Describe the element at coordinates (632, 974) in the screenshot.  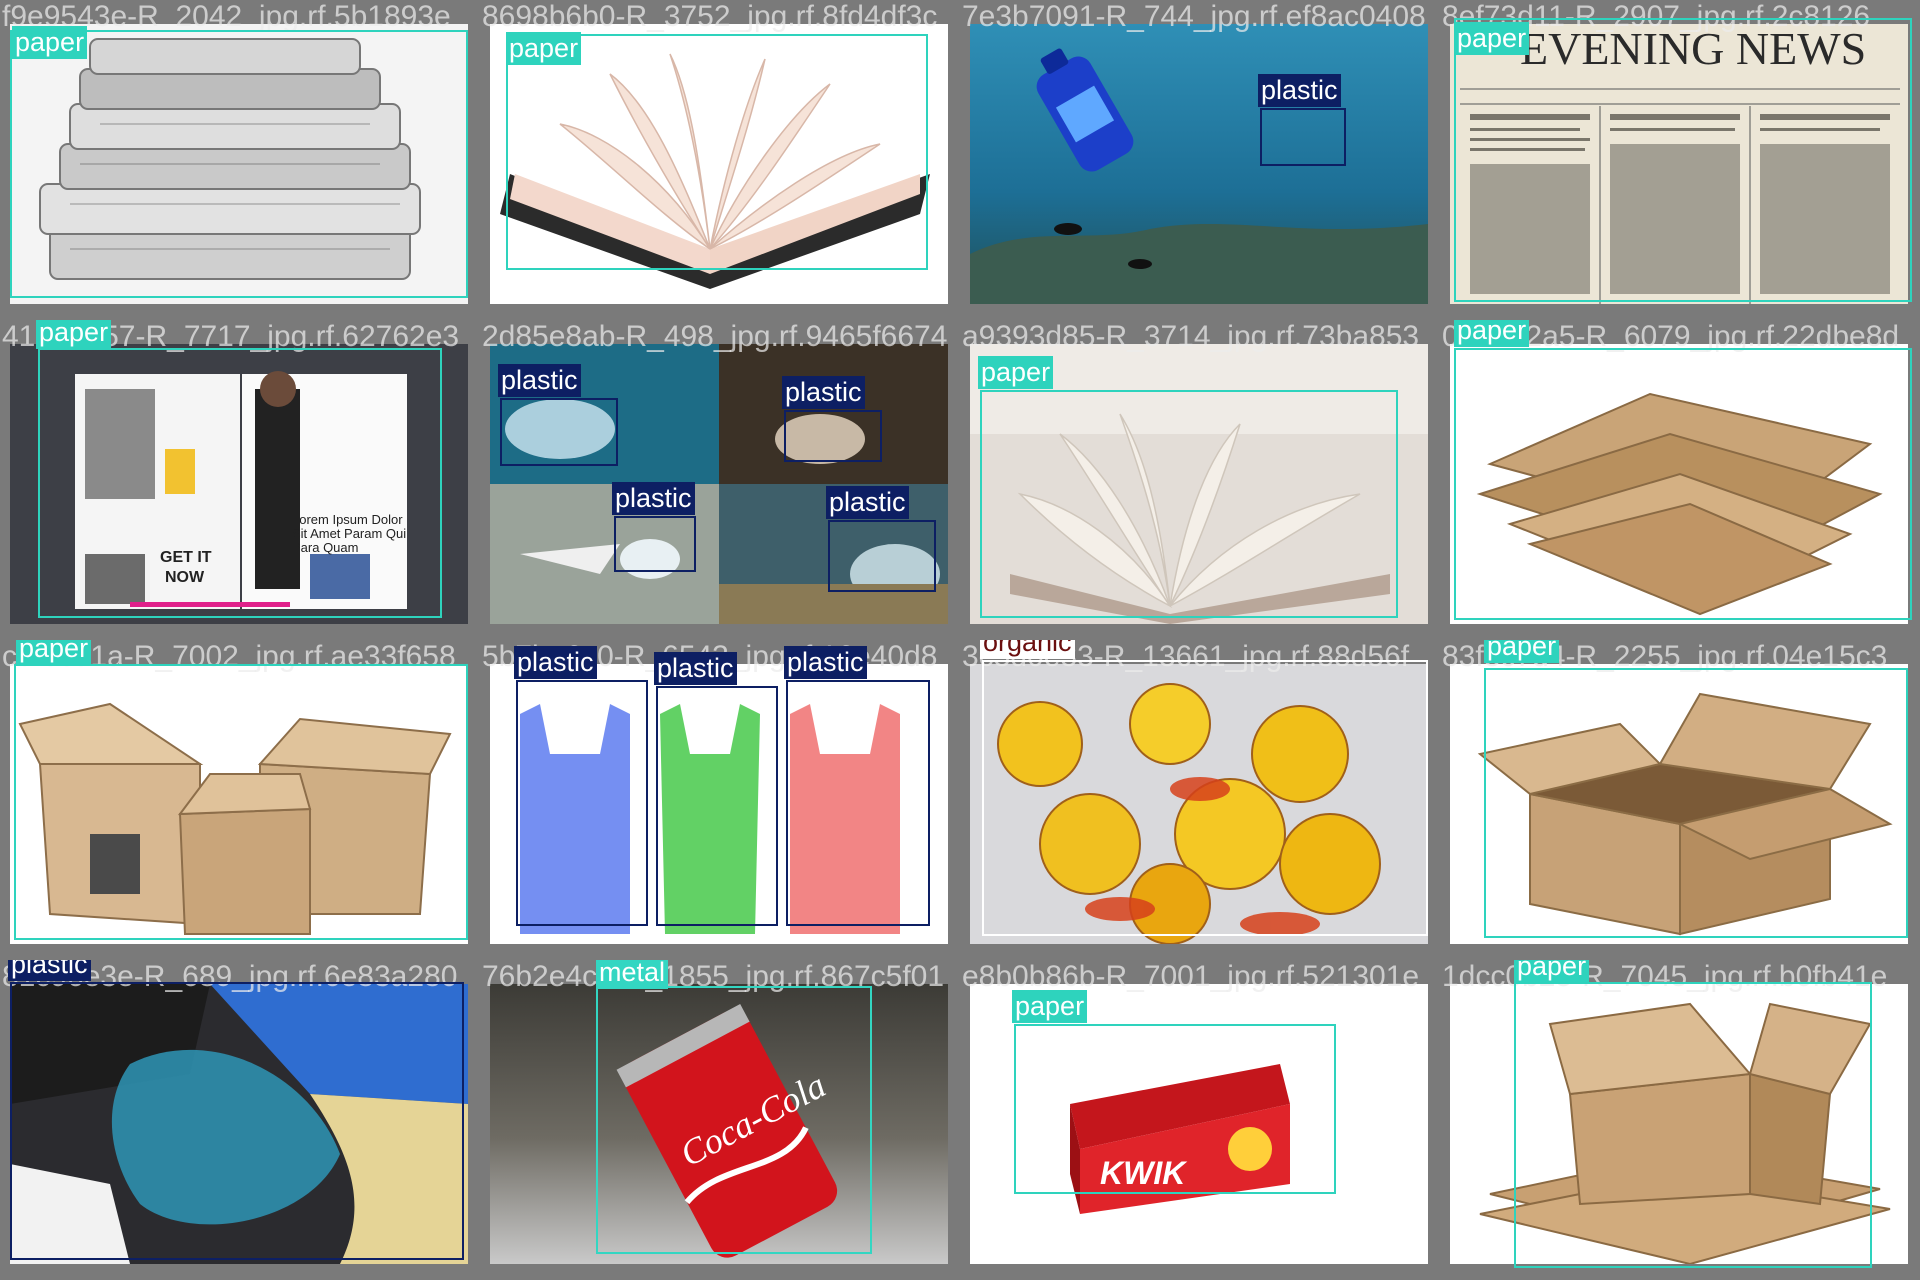
I see `detection-label: metal` at that location.